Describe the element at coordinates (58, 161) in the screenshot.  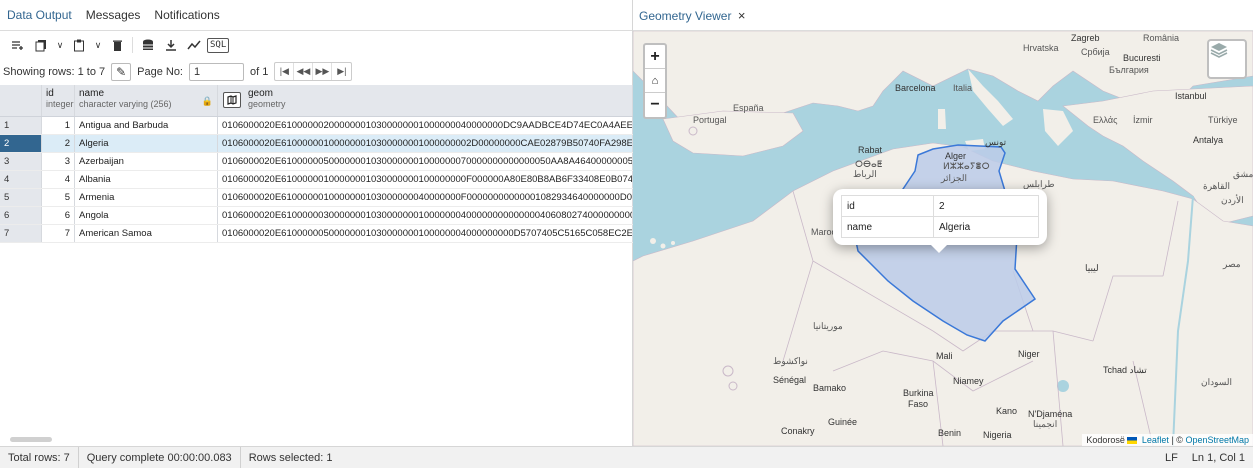
I see `id-cell: 3` at that location.